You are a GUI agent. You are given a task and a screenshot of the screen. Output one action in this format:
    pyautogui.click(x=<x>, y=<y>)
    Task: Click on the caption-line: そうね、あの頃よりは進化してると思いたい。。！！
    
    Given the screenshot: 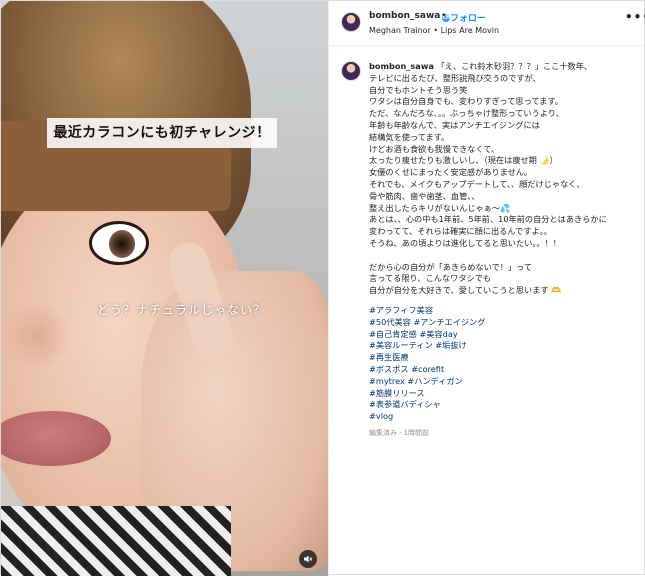 What is the action you would take?
    pyautogui.click(x=465, y=242)
    